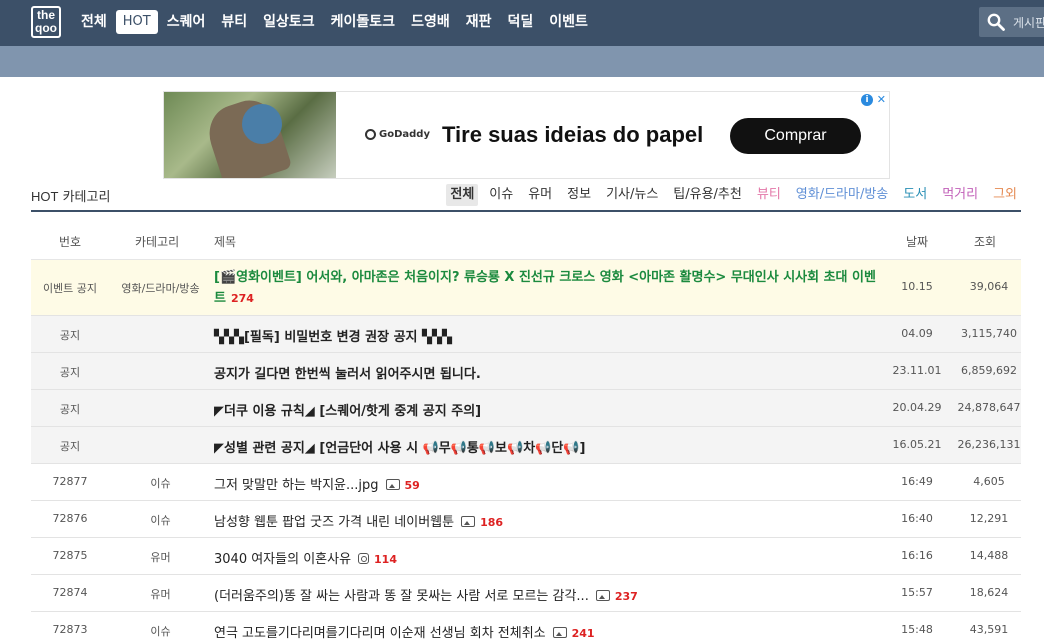  I want to click on sub-navigation-bar, so click(522, 61).